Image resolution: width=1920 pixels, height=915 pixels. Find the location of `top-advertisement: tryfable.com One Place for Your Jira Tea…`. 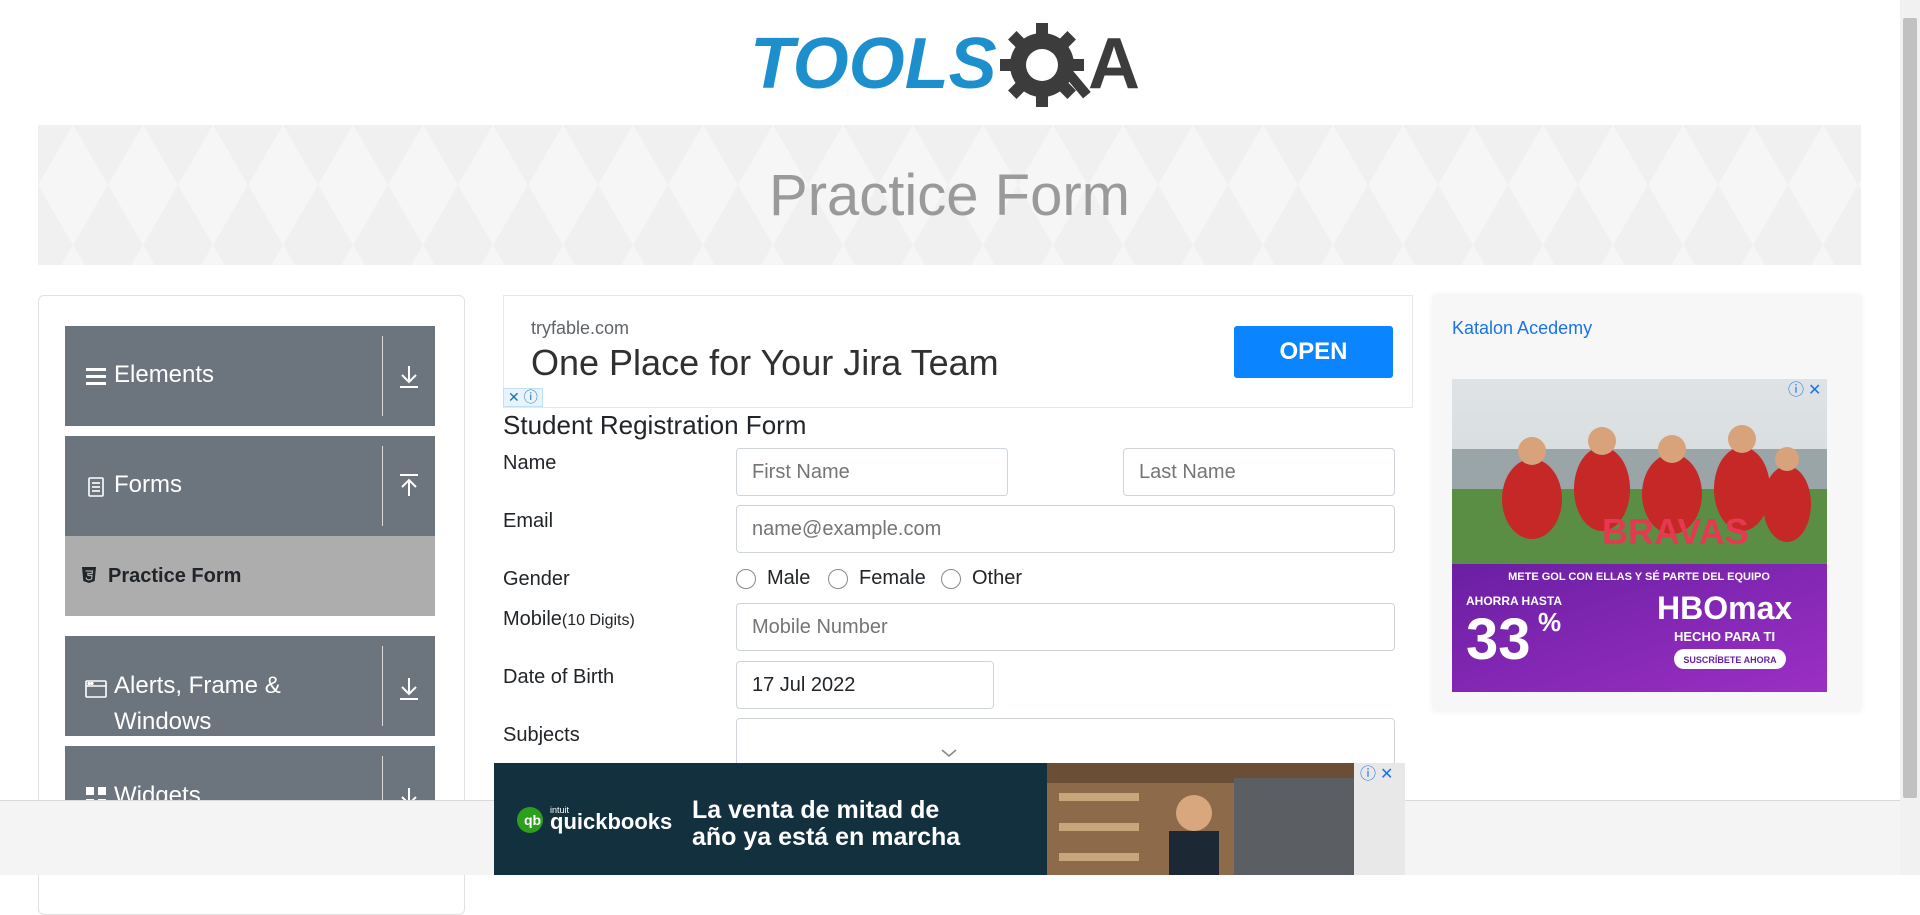

top-advertisement: tryfable.com One Place for Your Jira Tea… is located at coordinates (958, 351).